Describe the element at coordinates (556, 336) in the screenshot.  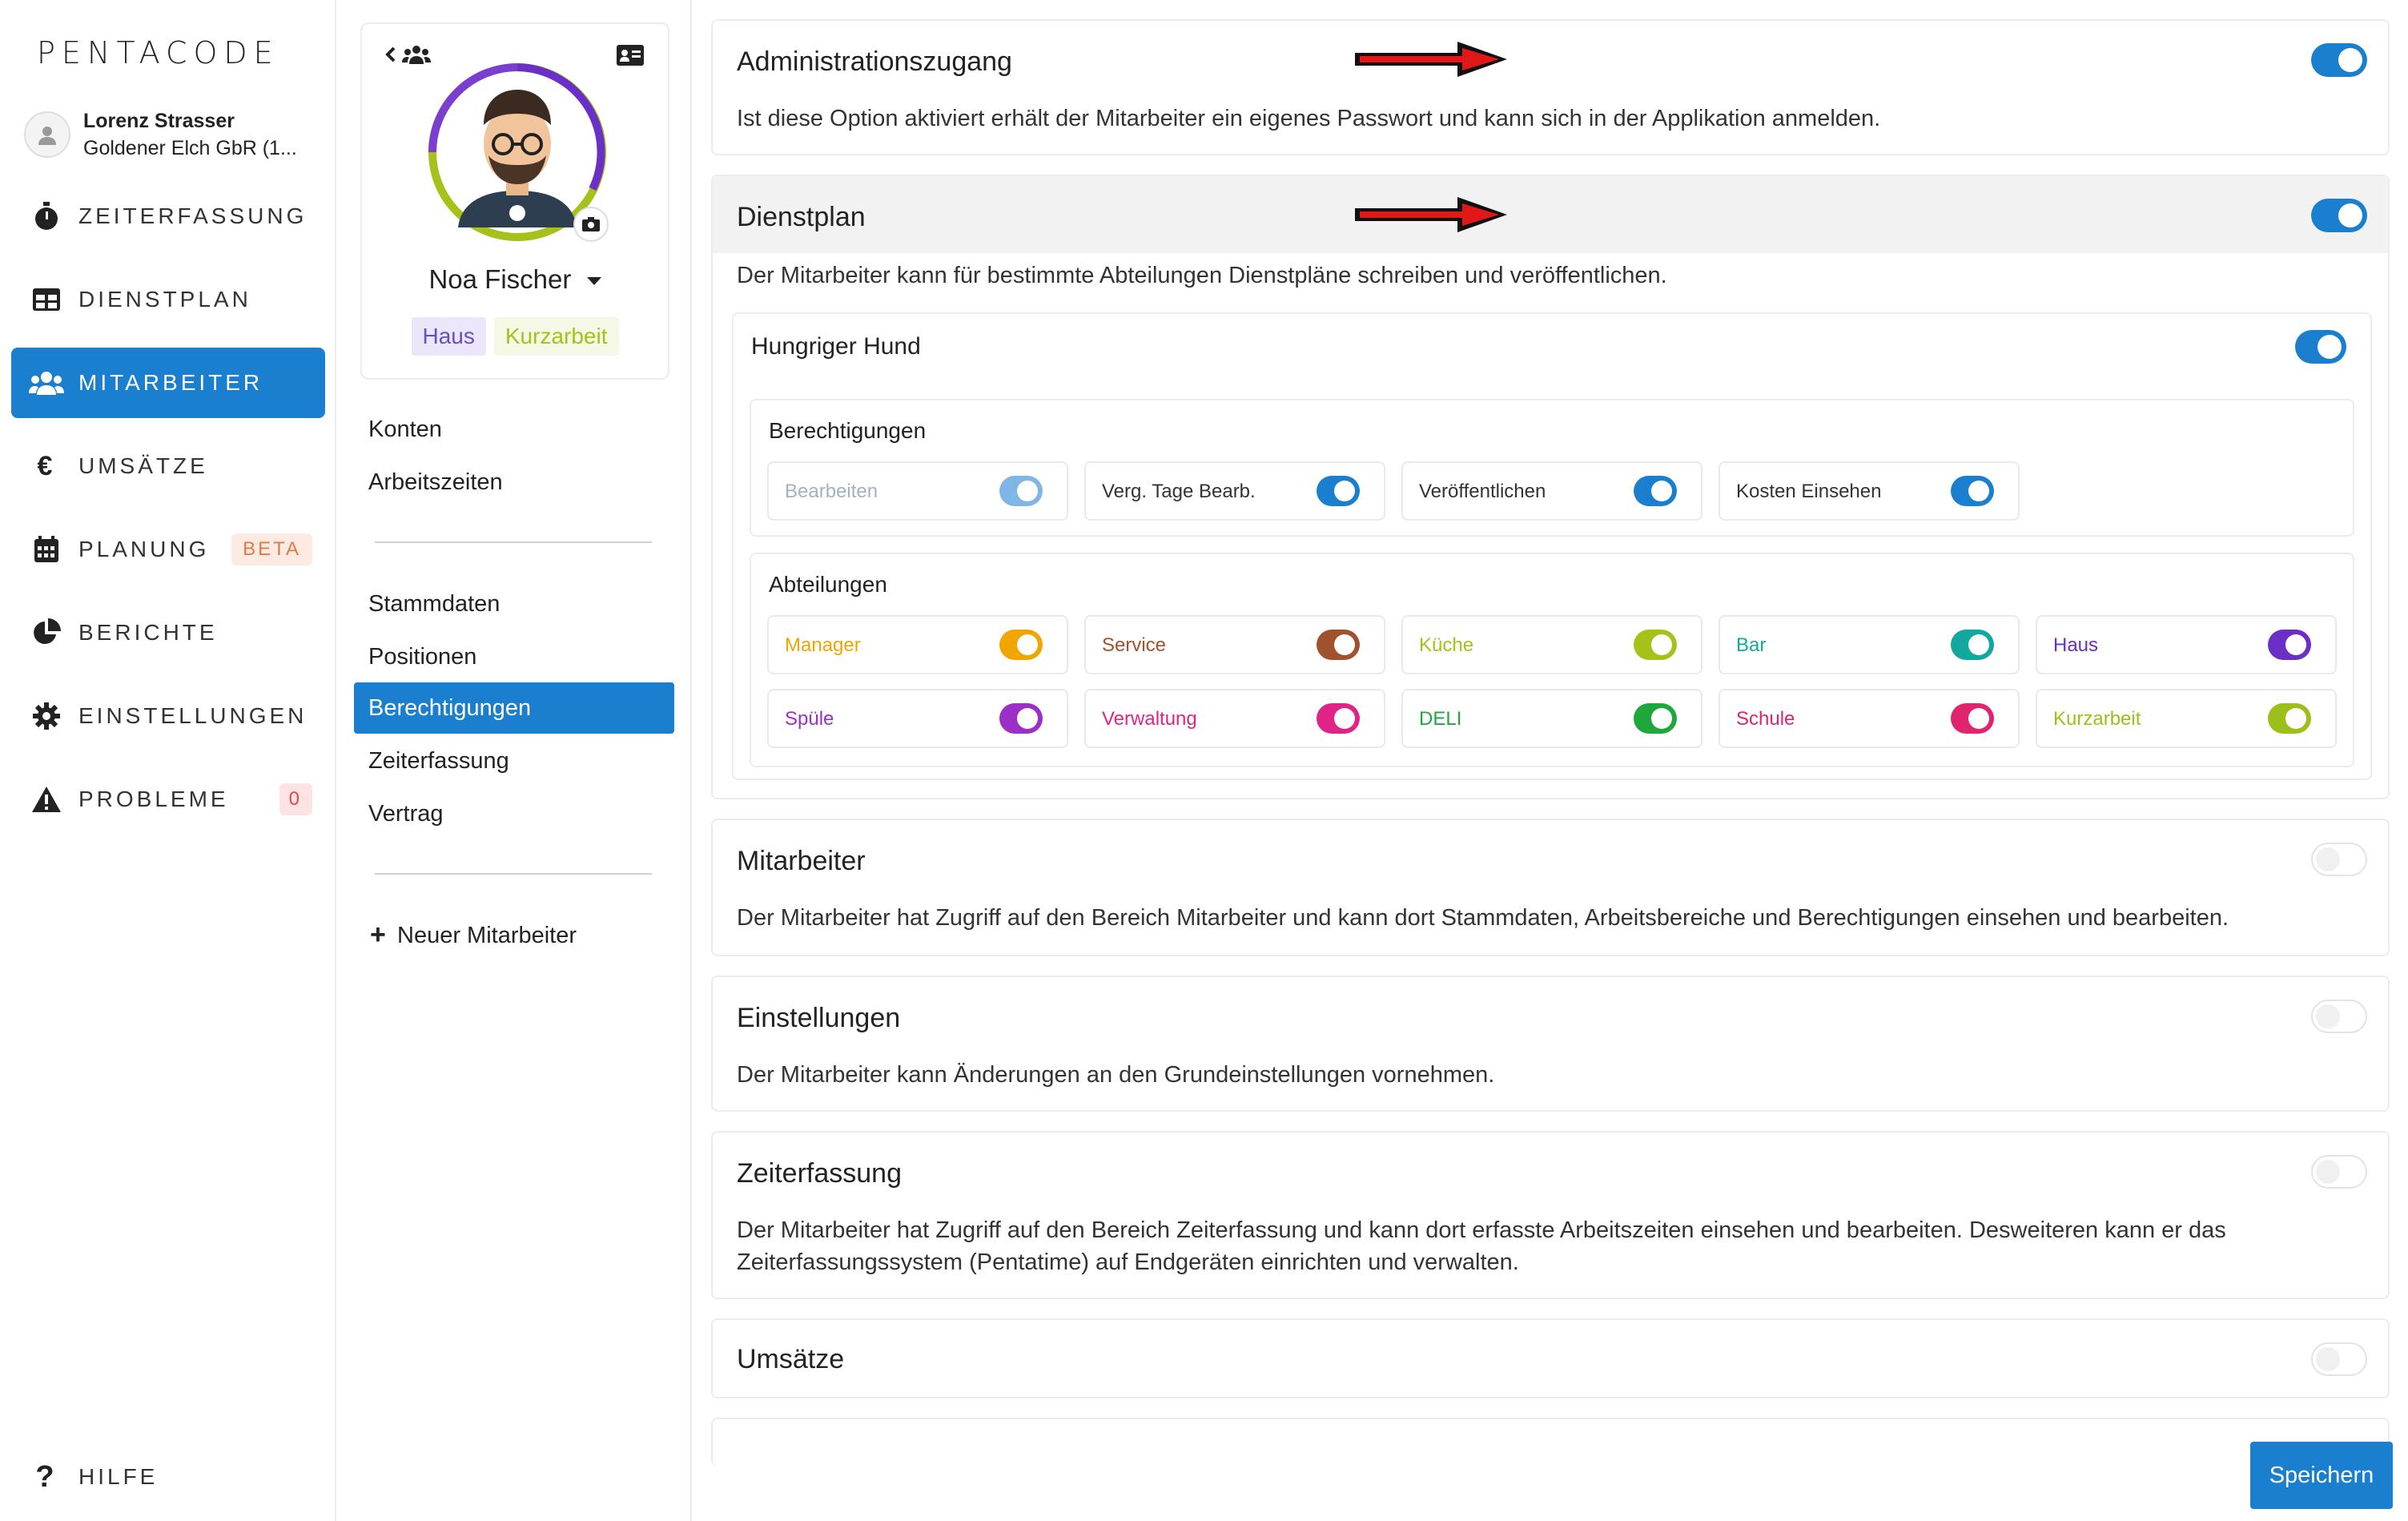
I see `tag-kurzarbeit: Kurzarbeit` at that location.